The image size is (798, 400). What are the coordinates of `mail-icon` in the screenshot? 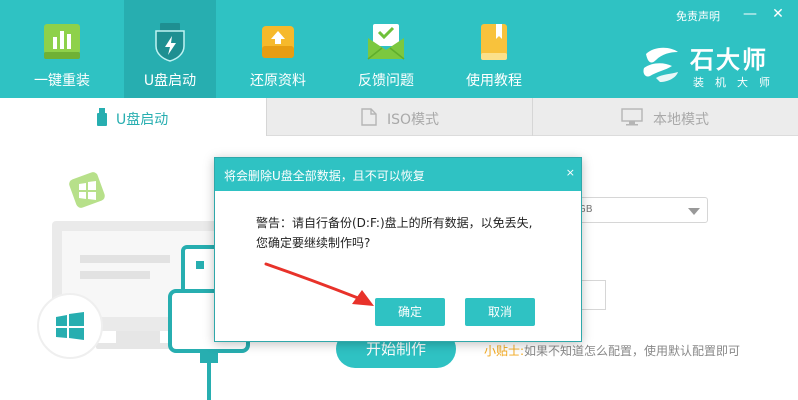 It's located at (386, 42).